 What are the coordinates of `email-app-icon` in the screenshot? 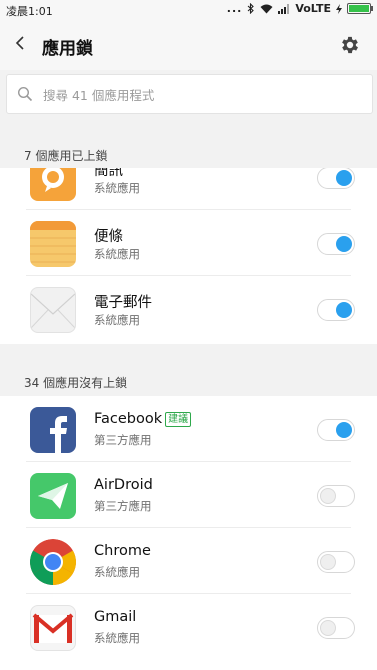 It's located at (53, 310).